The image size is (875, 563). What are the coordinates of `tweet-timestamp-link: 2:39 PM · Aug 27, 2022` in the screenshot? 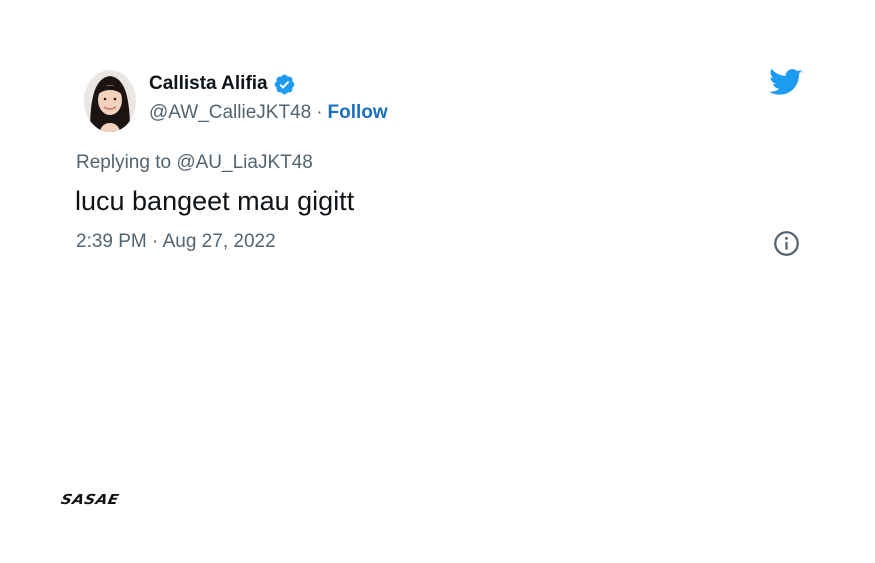 It's located at (176, 242).